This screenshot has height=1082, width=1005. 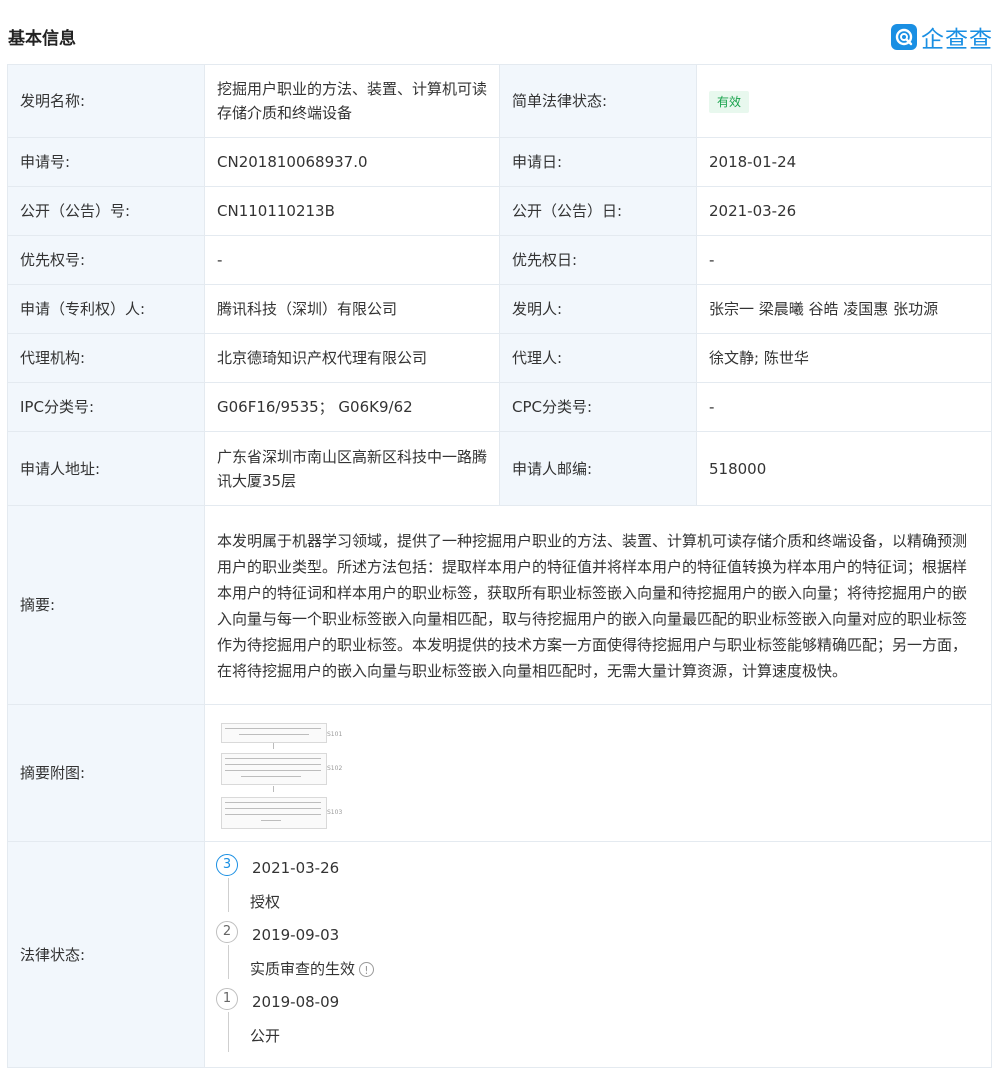 I want to click on publication-no-value: CN110110213B, so click(x=352, y=211).